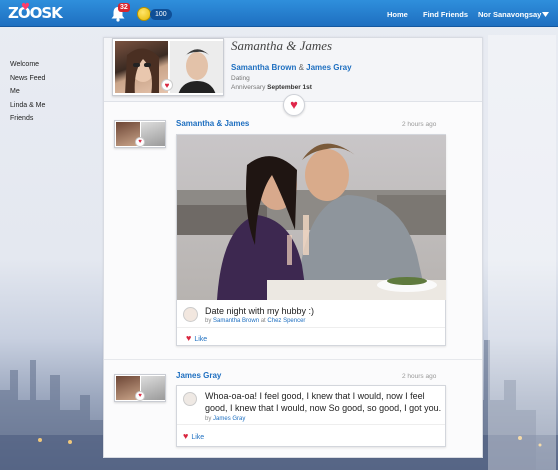  What do you see at coordinates (328, 67) in the screenshot?
I see `partner-link-james: James Gray` at bounding box center [328, 67].